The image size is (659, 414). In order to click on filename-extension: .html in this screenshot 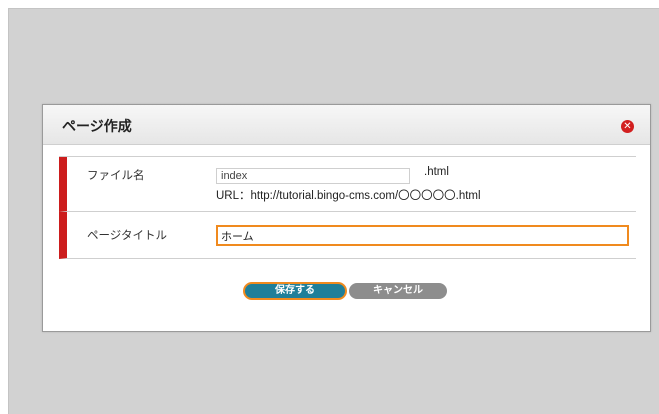, I will do `click(436, 172)`.